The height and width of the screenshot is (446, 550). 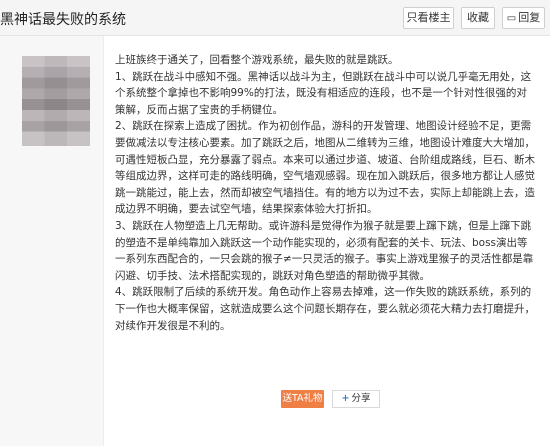 I want to click on reply-button: ▭ 回复, so click(x=523, y=18).